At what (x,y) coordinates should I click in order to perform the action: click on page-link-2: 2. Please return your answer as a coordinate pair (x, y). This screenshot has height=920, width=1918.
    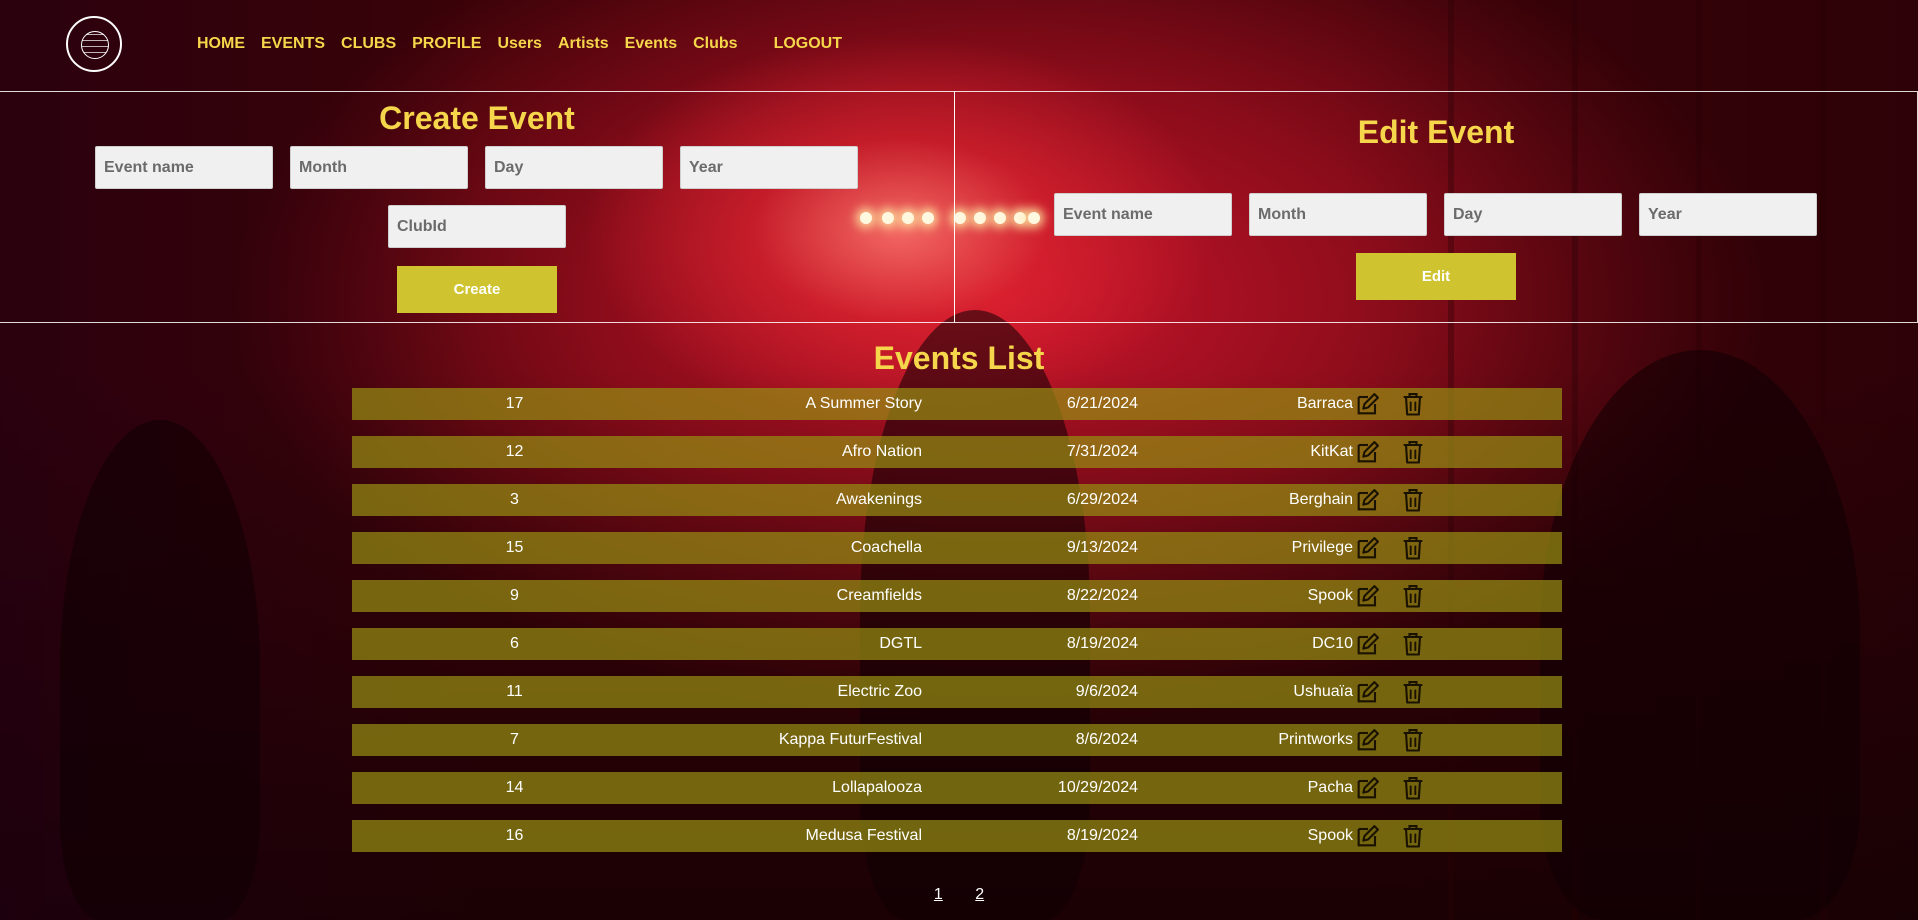
    Looking at the image, I should click on (979, 894).